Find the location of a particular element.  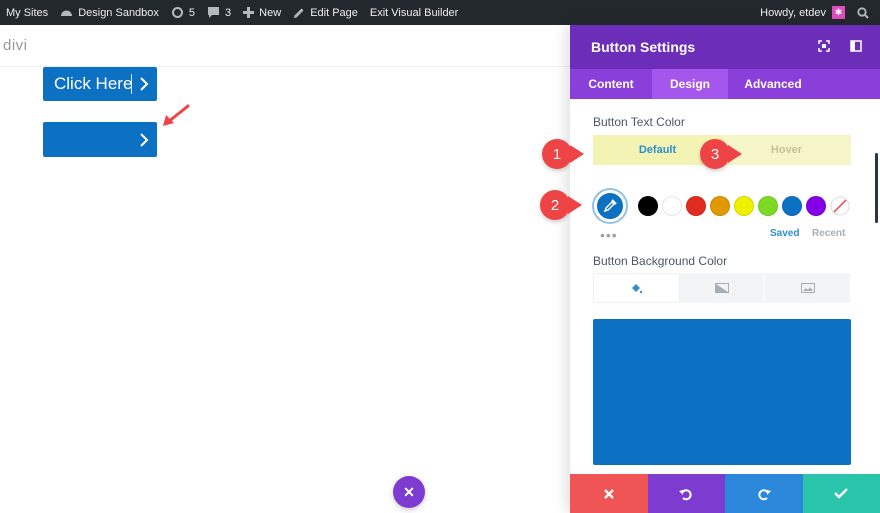

redo-button is located at coordinates (764, 493).